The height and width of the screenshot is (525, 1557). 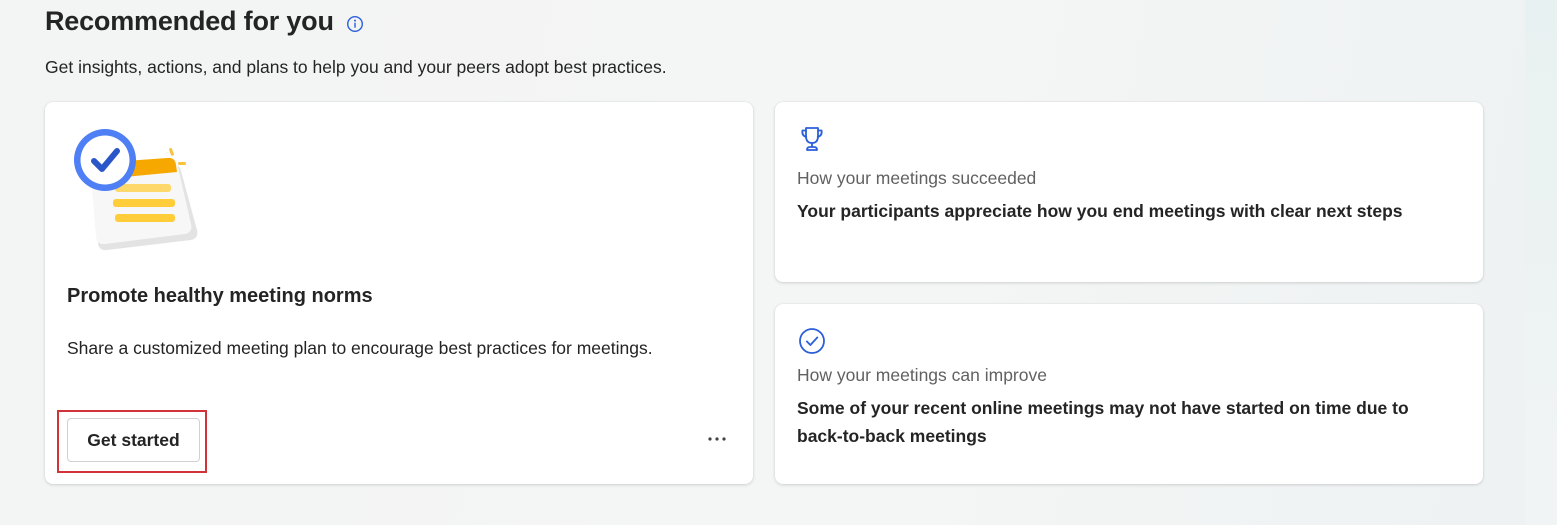 What do you see at coordinates (136, 189) in the screenshot?
I see `checklist-illustration` at bounding box center [136, 189].